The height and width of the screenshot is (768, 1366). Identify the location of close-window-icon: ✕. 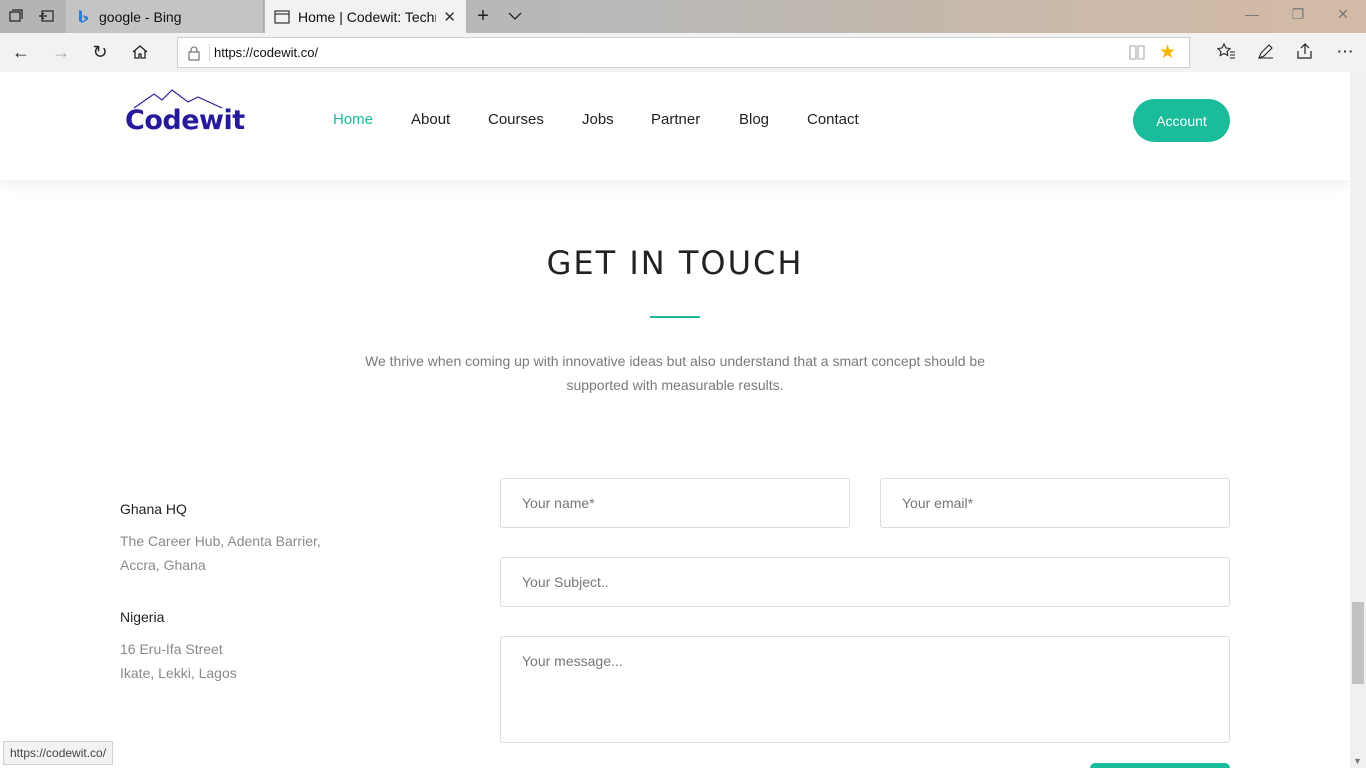
(1343, 14).